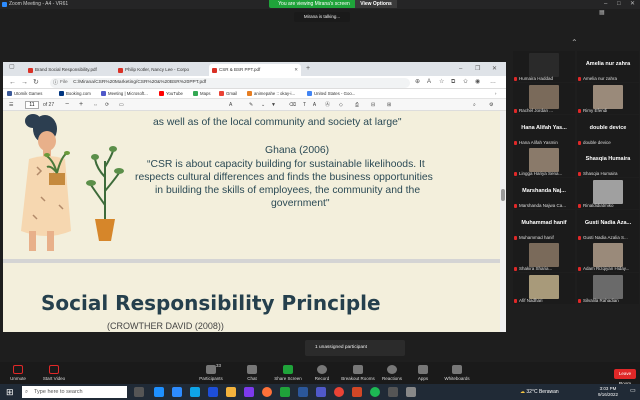 The image size is (640, 400). What do you see at coordinates (608, 392) in the screenshot?
I see `clock: 3:03 PM 9/16/2022` at bounding box center [608, 392].